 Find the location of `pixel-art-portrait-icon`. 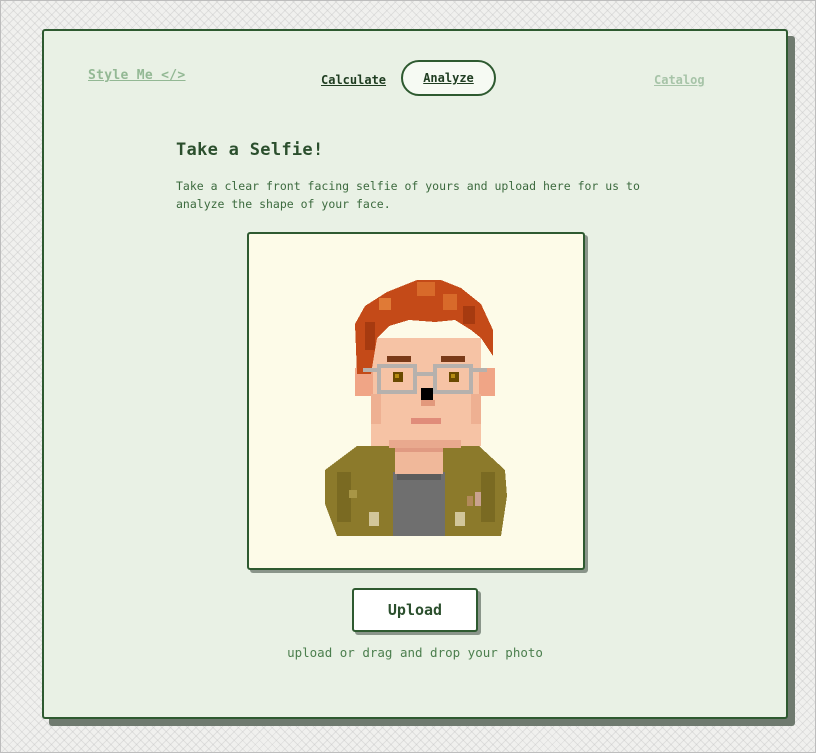

pixel-art-portrait-icon is located at coordinates (416, 408).